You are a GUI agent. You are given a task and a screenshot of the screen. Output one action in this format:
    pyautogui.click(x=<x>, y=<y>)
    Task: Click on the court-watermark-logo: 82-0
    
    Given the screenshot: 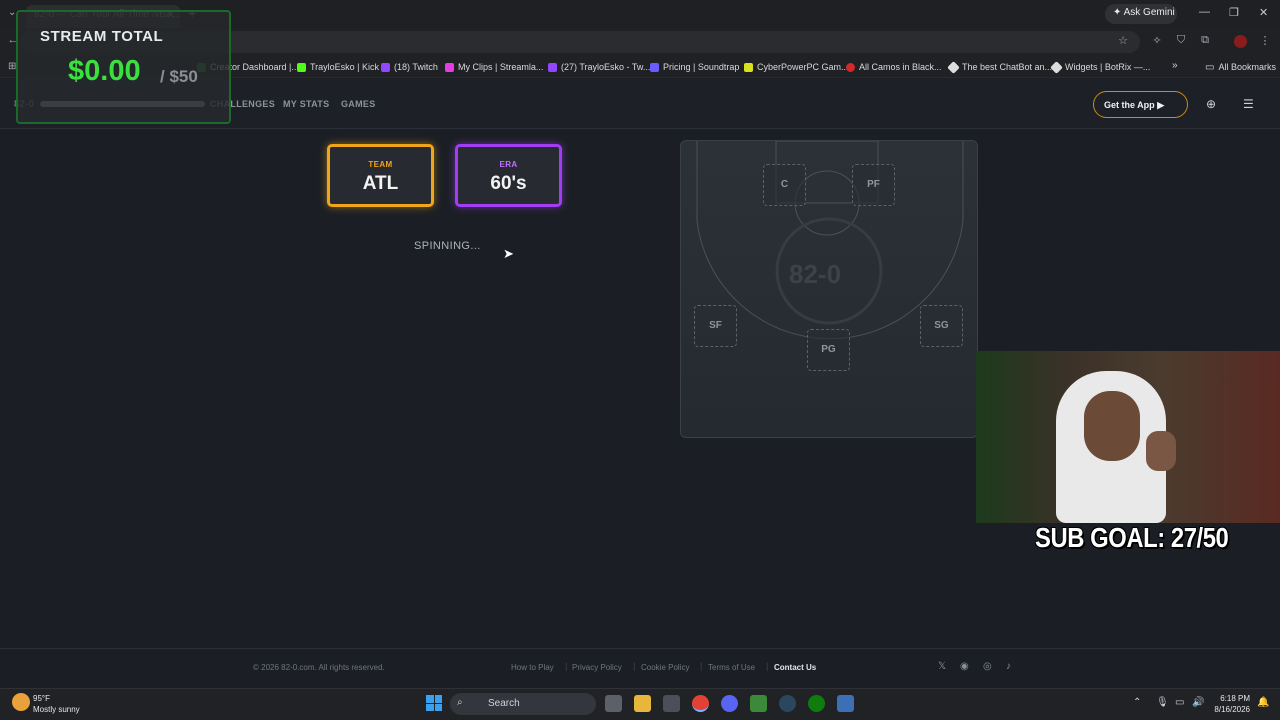 What is the action you would take?
    pyautogui.click(x=815, y=274)
    